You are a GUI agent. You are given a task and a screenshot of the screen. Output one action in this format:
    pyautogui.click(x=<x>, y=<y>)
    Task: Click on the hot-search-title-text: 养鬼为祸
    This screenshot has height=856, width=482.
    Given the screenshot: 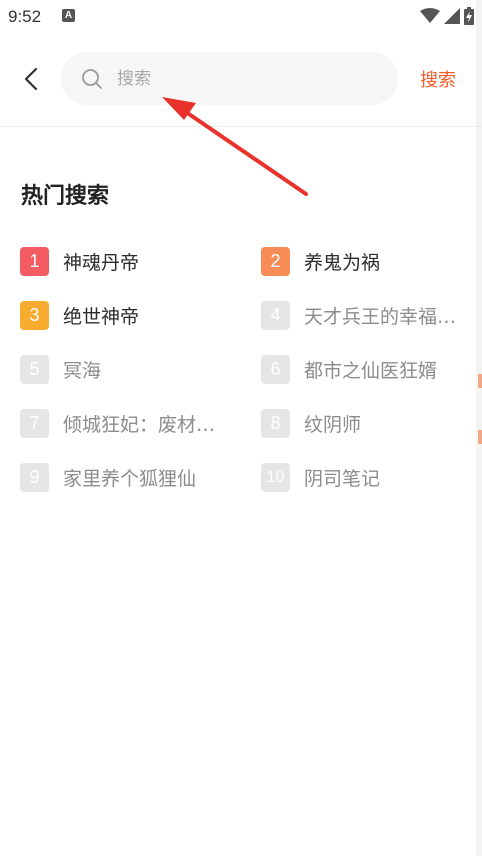 What is the action you would take?
    pyautogui.click(x=342, y=262)
    